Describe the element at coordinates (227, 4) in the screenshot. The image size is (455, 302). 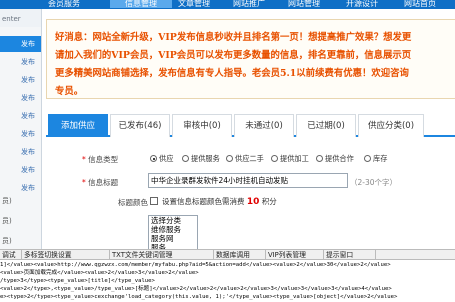
I see `top-nav: 会员服务 信息管理 文章管理 网站推广 网站管理 开源设计 网站首页` at that location.